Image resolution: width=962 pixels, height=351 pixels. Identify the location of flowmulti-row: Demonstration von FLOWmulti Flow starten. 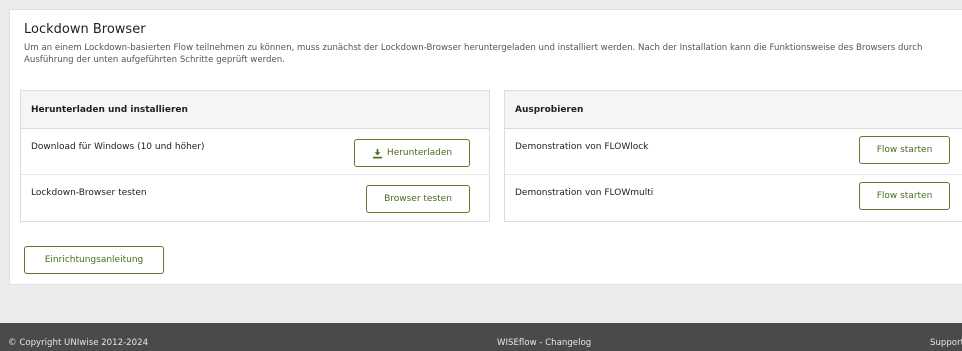
(733, 198).